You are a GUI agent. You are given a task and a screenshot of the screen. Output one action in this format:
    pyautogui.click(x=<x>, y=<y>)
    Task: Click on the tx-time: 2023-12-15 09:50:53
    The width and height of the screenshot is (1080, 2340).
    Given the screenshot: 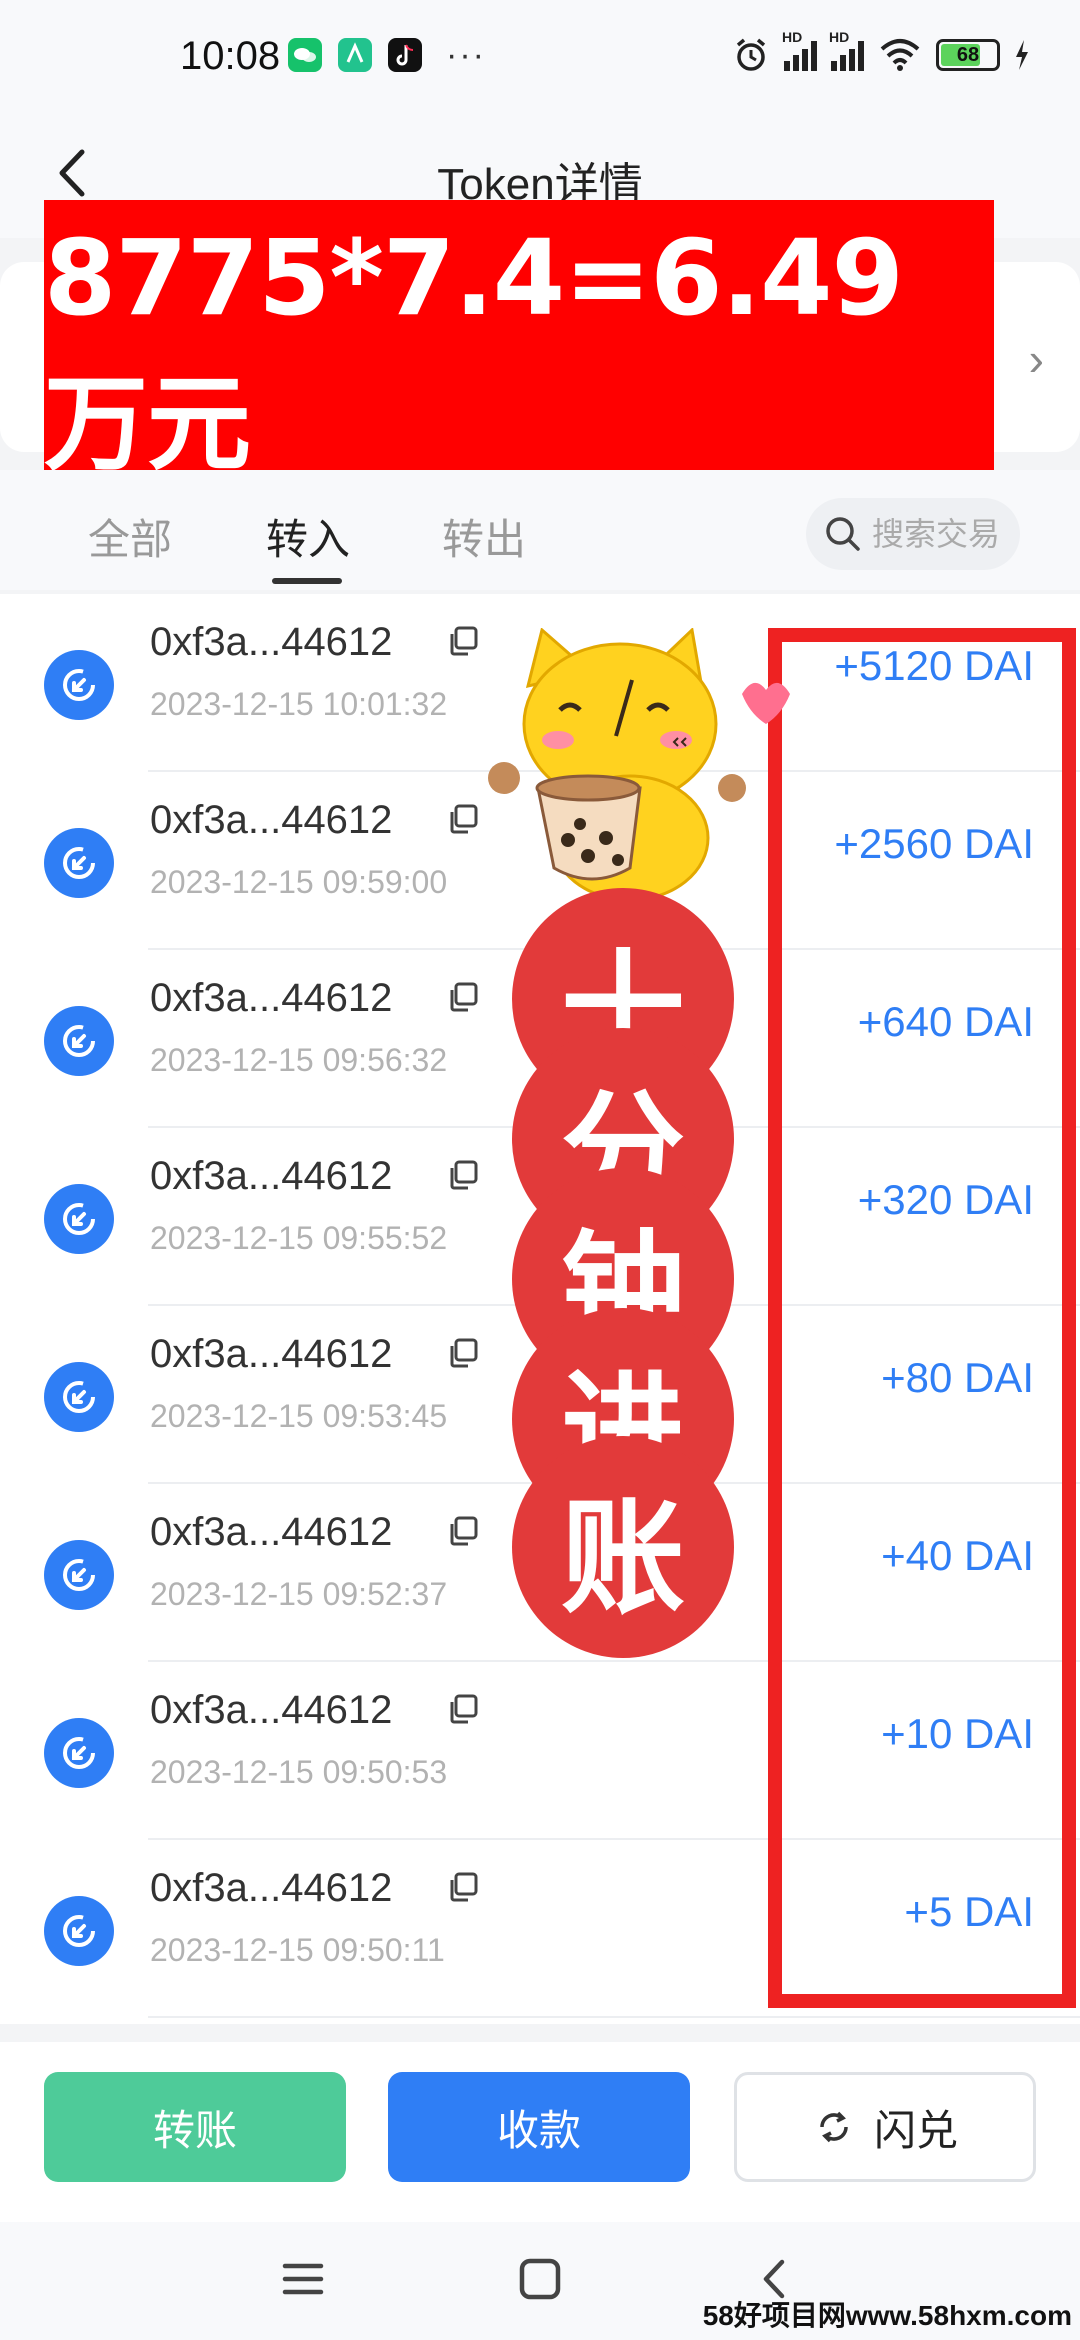 What is the action you would take?
    pyautogui.click(x=299, y=1772)
    